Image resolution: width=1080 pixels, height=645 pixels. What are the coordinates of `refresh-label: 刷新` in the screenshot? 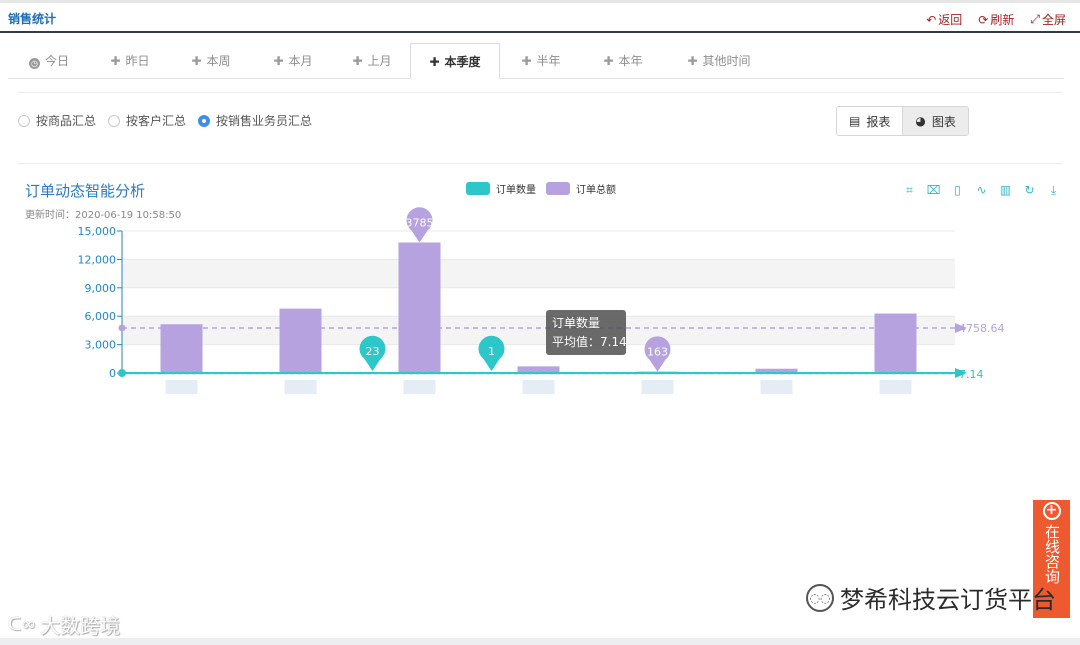 It's located at (1002, 20).